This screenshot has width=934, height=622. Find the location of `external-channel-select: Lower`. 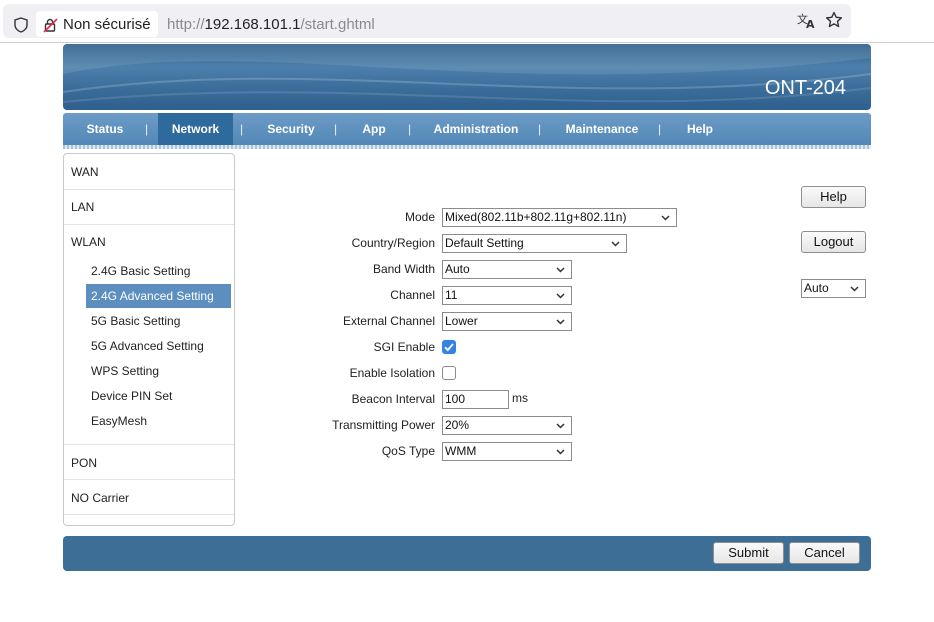

external-channel-select: Lower is located at coordinates (507, 321).